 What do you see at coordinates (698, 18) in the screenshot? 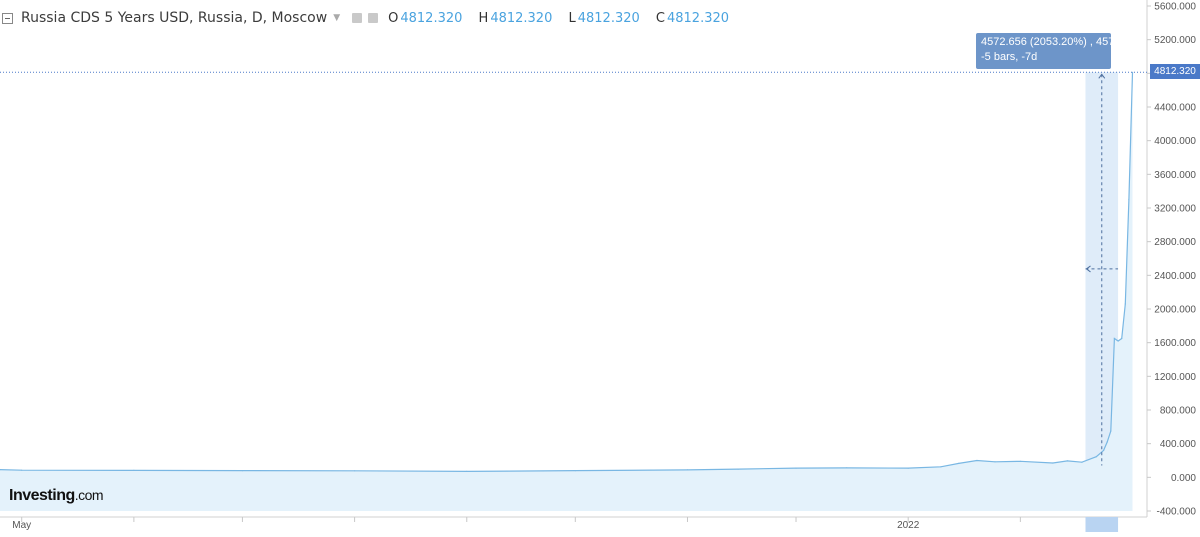
I see `ohlc-close-value: 4812.320` at bounding box center [698, 18].